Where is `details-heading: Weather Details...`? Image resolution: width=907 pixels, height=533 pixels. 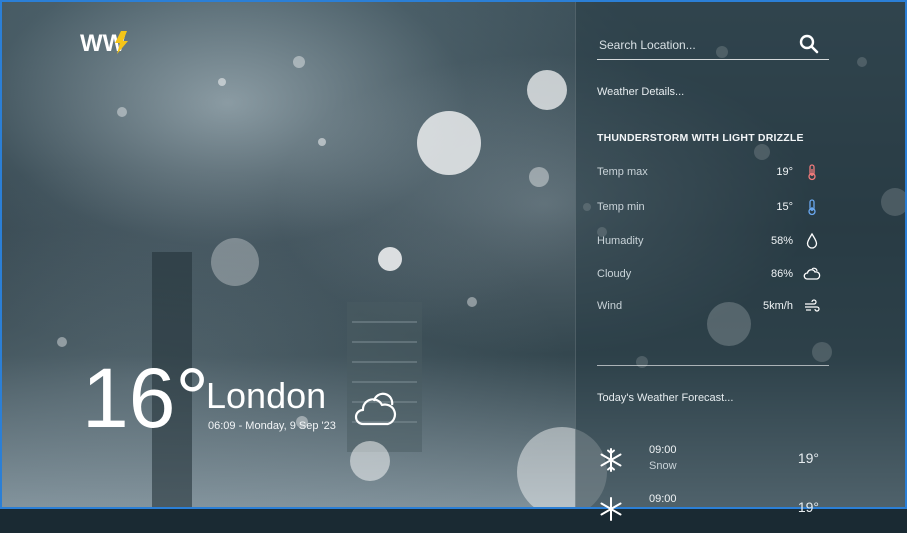
details-heading: Weather Details... is located at coordinates (641, 92).